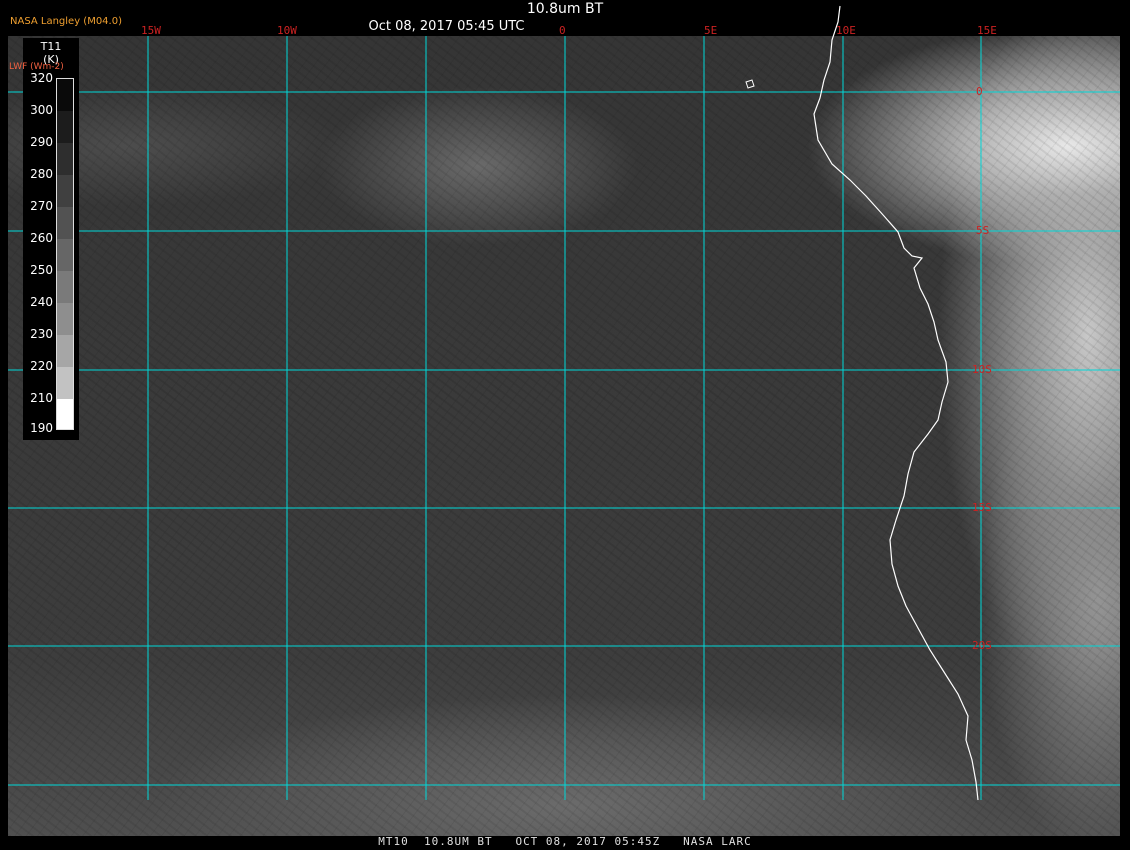 The image size is (1130, 850). Describe the element at coordinates (41, 78) in the screenshot. I see `legend-tick-label: 320` at that location.